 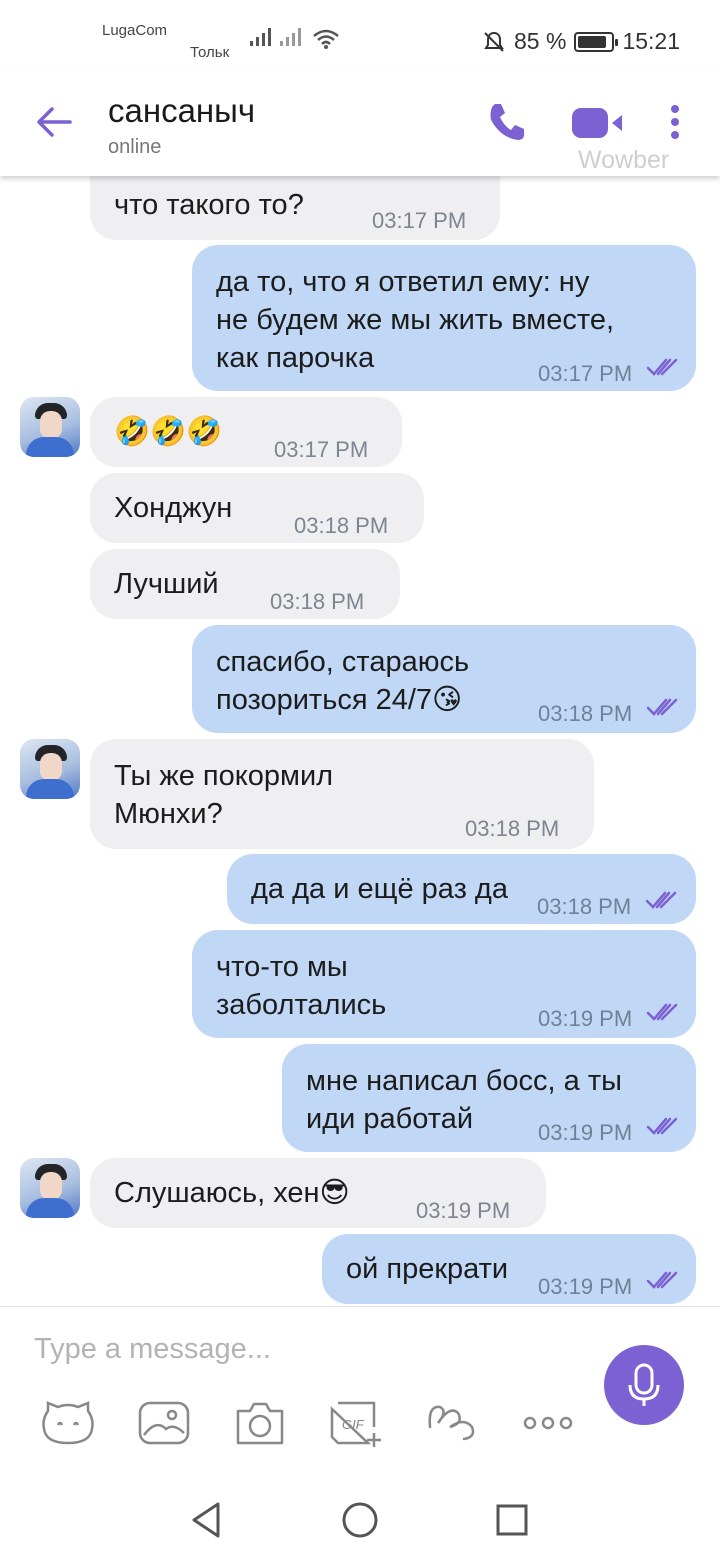 What do you see at coordinates (260, 1423) in the screenshot?
I see `camera-icon` at bounding box center [260, 1423].